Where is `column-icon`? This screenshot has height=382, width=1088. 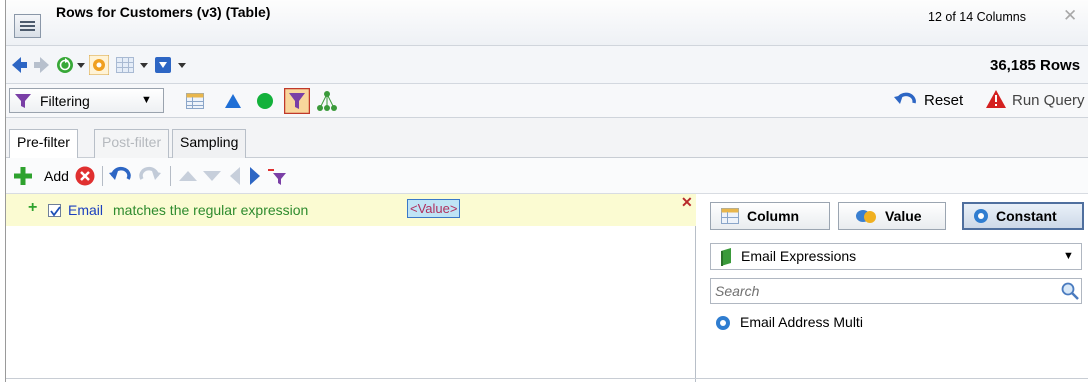
column-icon is located at coordinates (730, 216).